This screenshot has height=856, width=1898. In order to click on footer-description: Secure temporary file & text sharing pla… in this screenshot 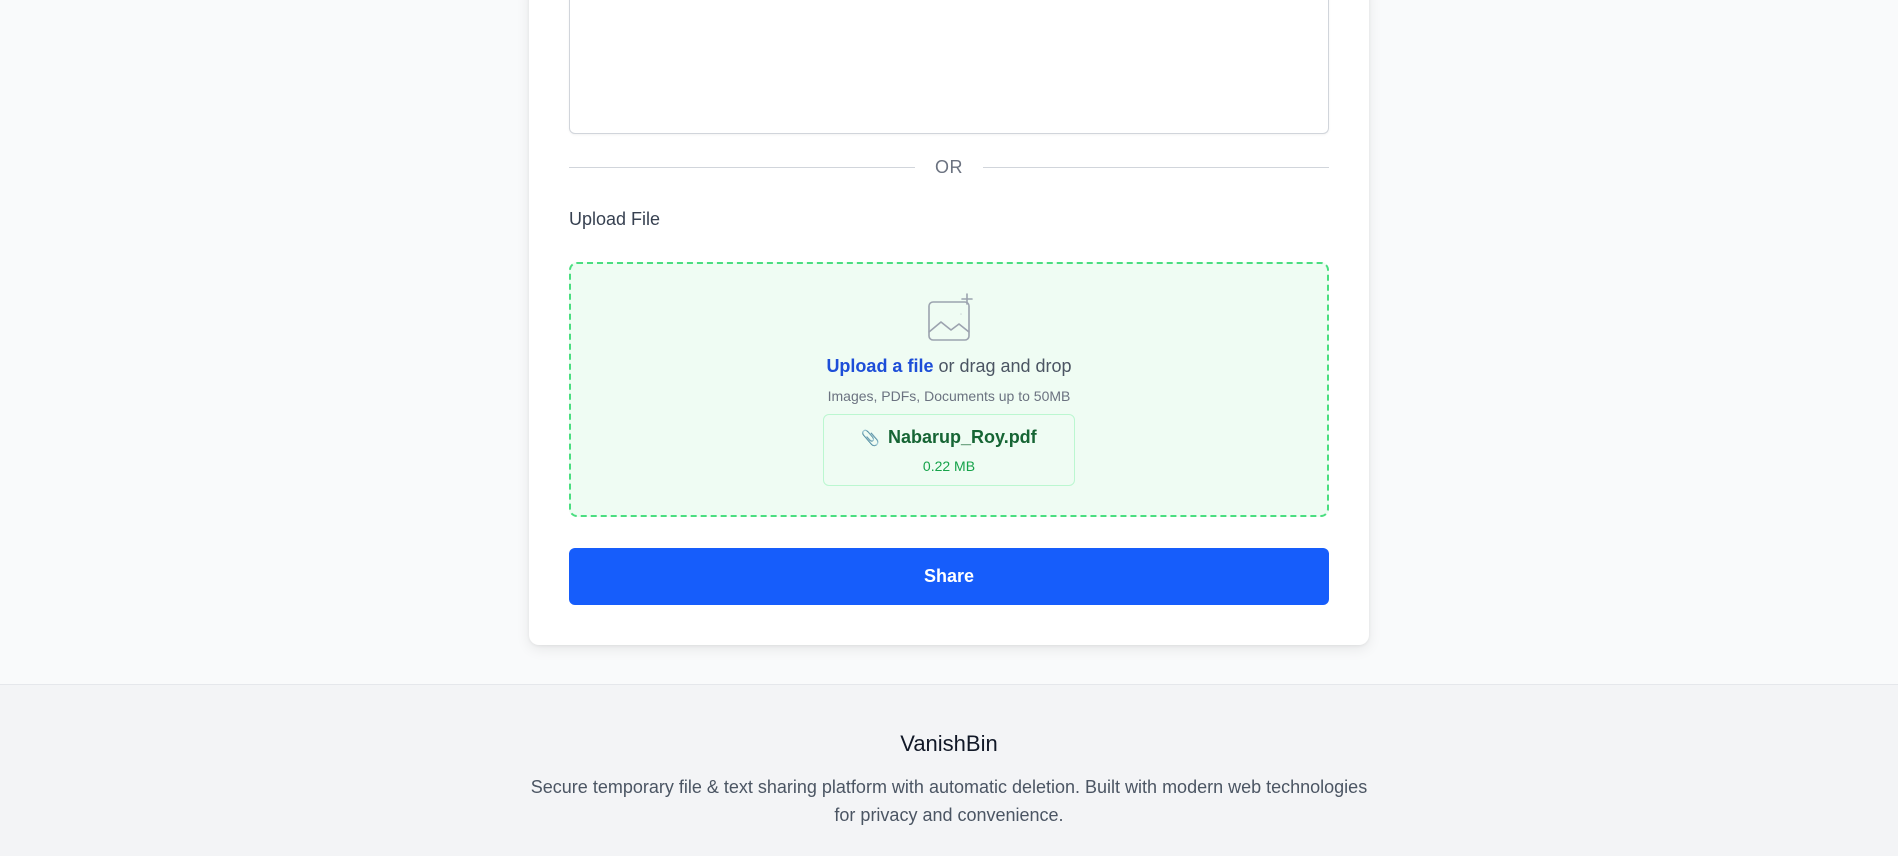, I will do `click(949, 801)`.